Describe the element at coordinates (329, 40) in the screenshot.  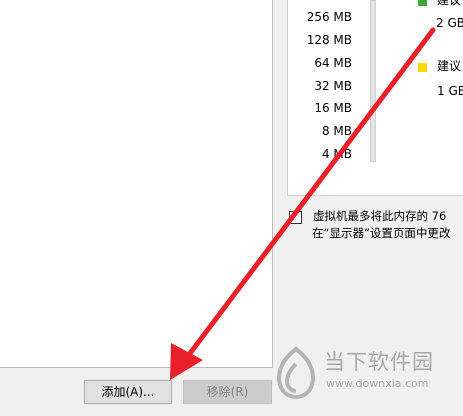
I see `scale-label-128mb: 128 MB` at that location.